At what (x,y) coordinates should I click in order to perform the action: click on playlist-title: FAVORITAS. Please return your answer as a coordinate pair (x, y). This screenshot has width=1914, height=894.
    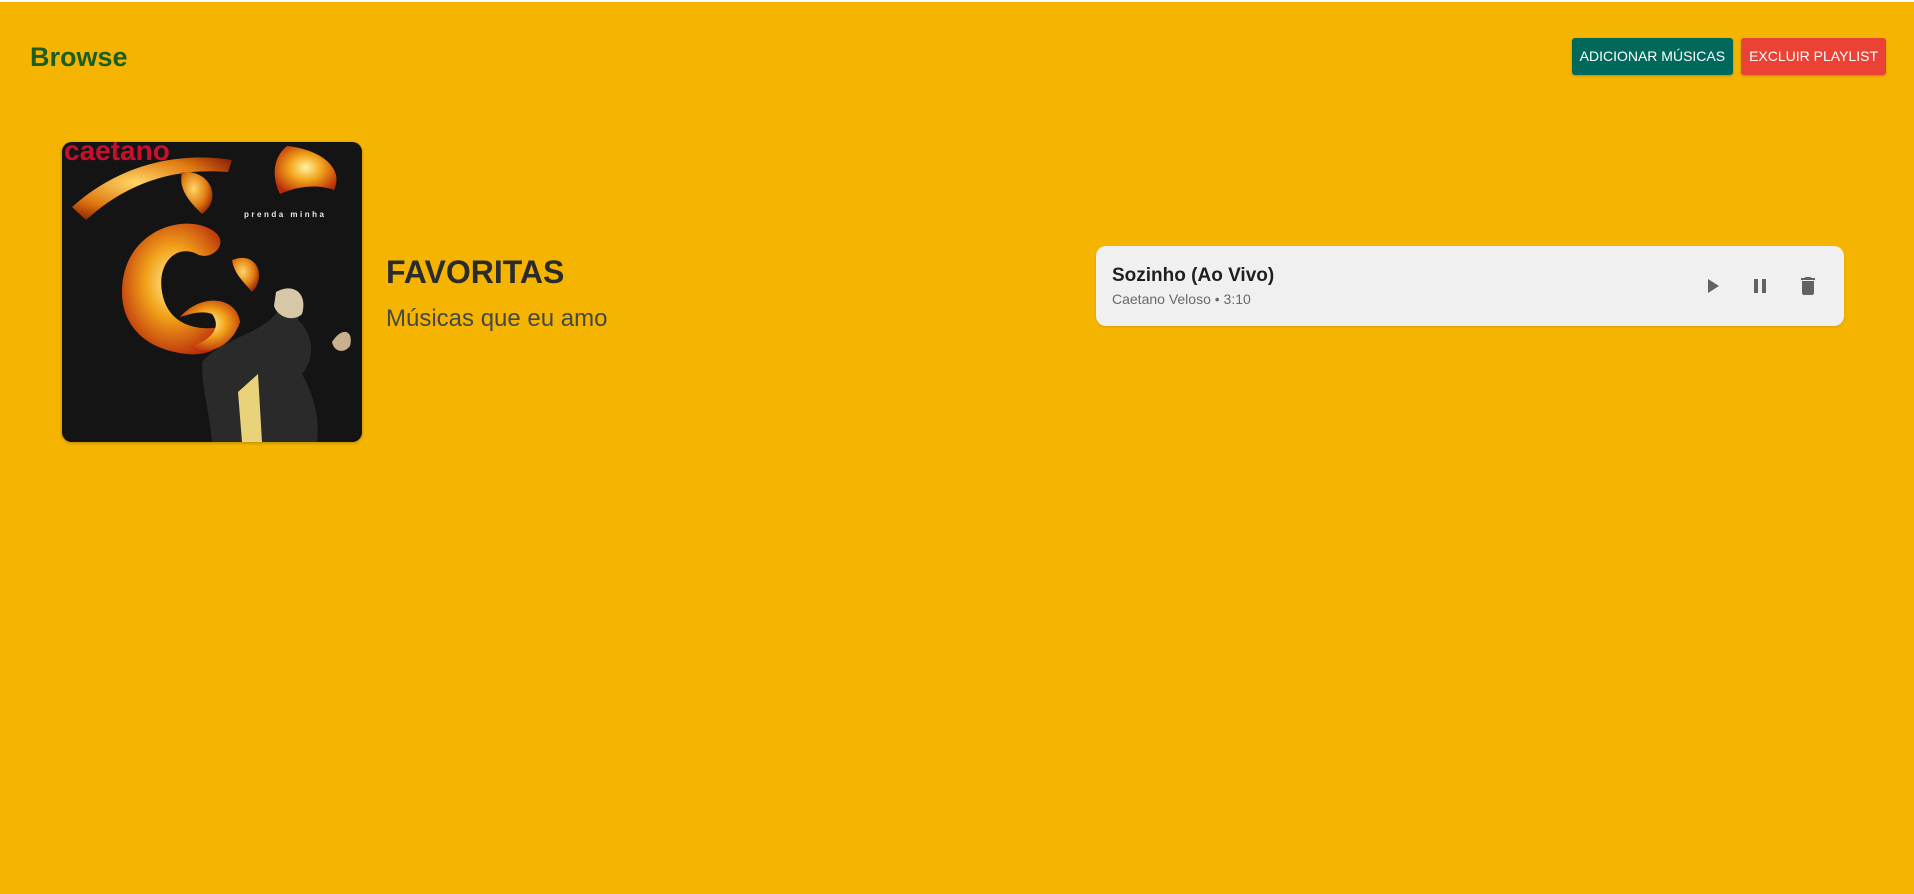
    Looking at the image, I should click on (475, 272).